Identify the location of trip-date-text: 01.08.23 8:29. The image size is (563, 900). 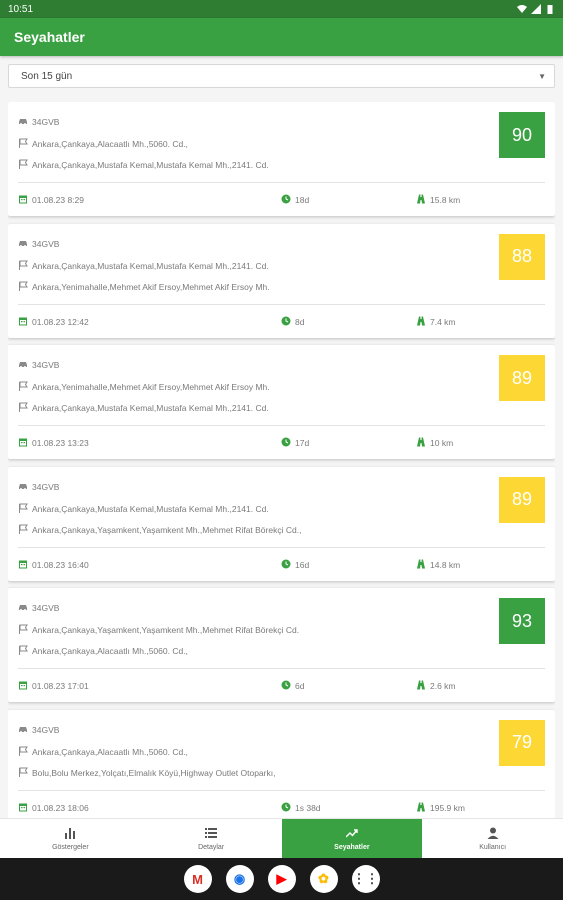
(58, 200).